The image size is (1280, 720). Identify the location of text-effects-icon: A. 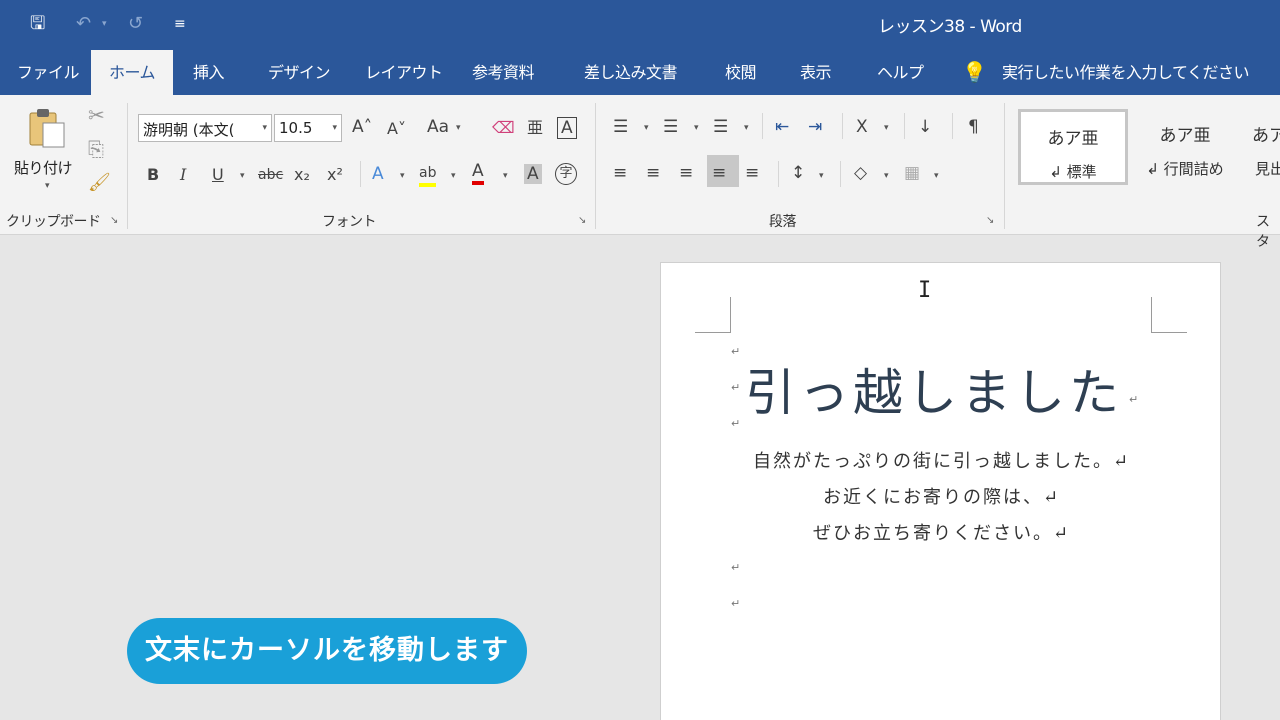
(378, 174).